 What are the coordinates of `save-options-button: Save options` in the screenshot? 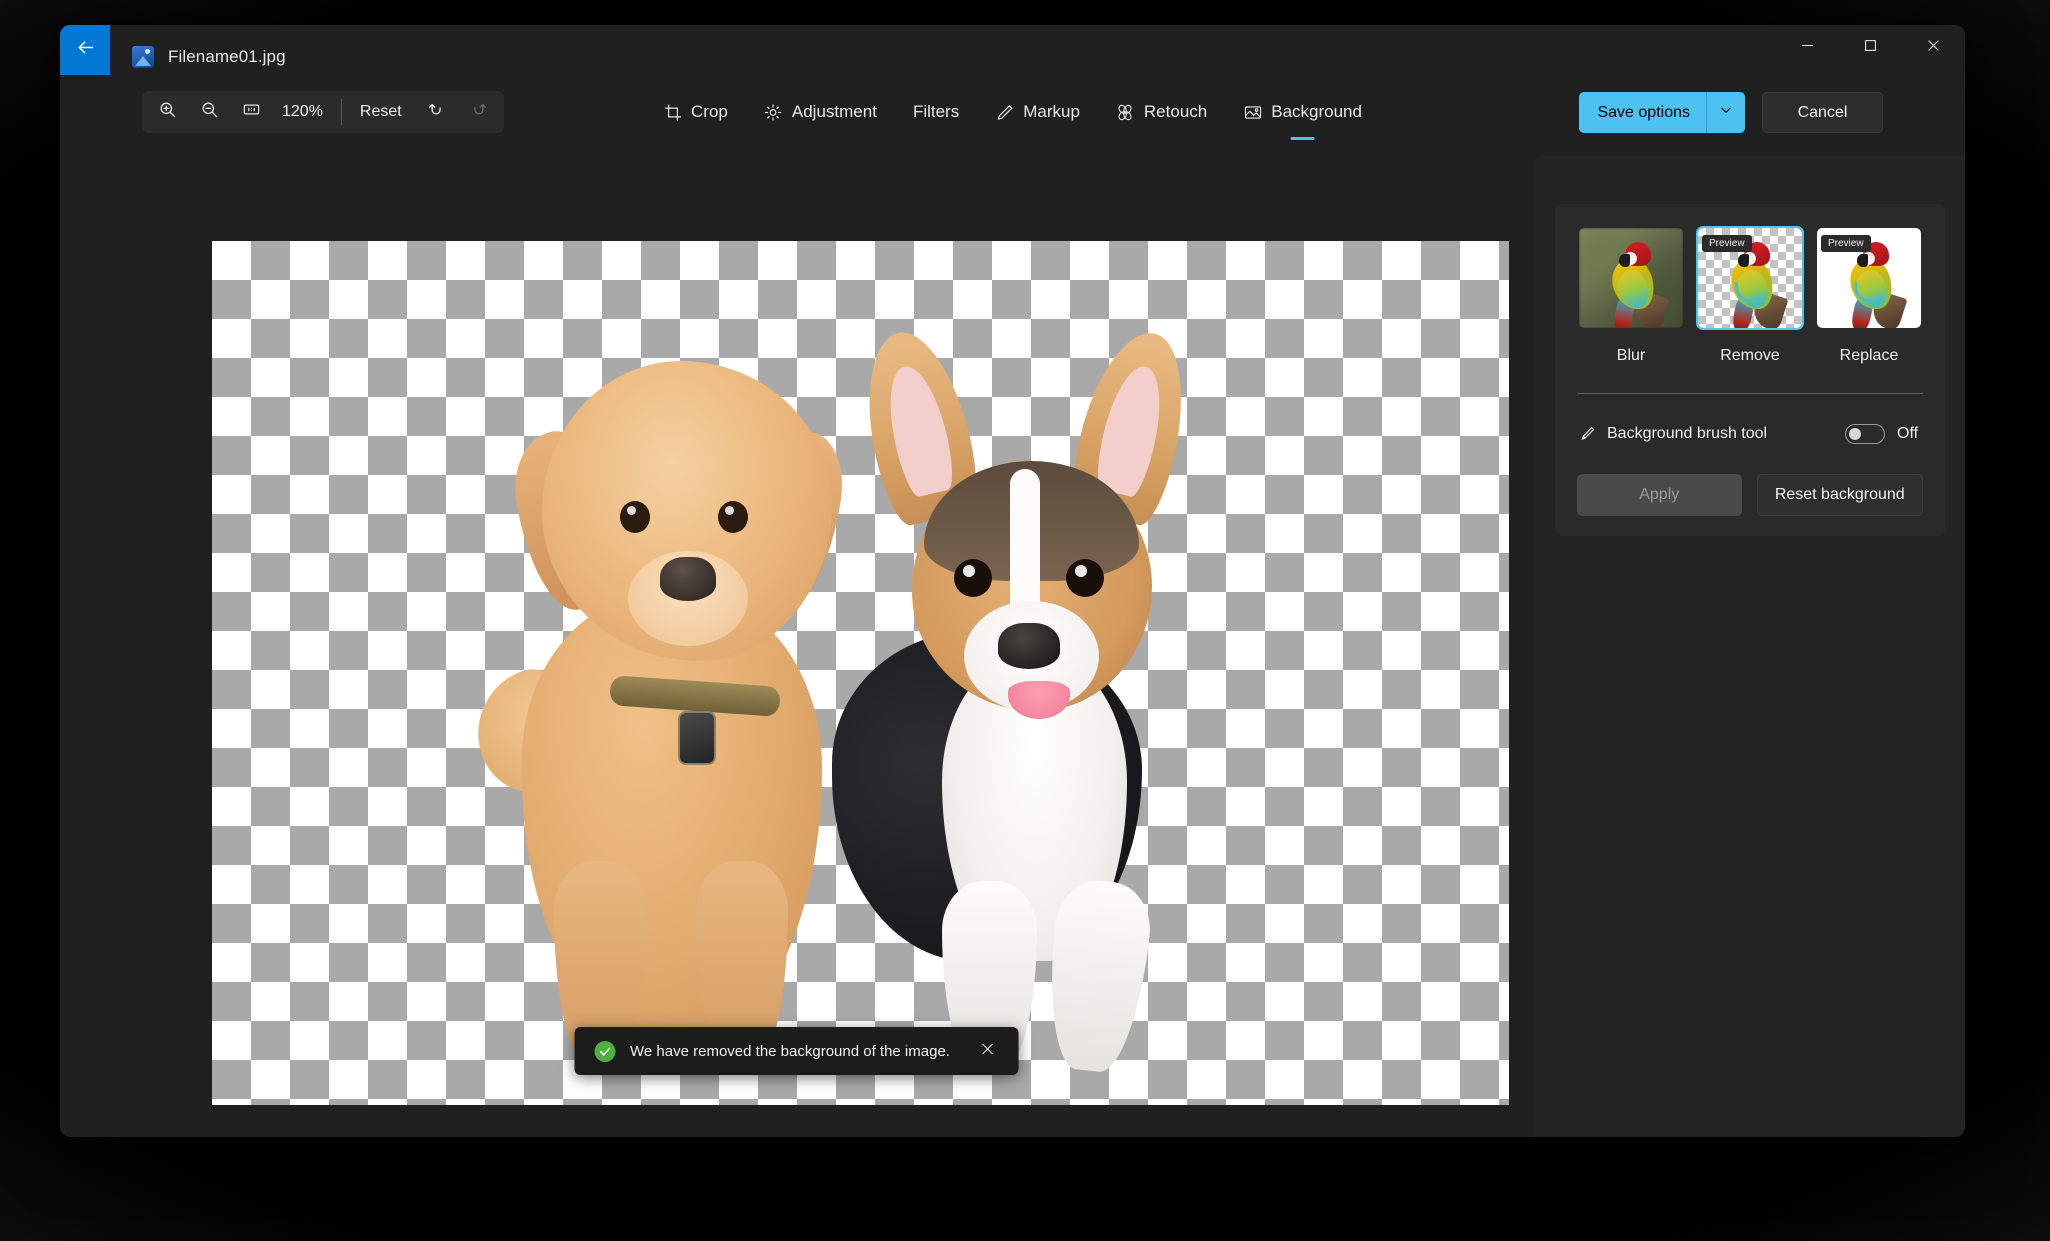 It's located at (1662, 112).